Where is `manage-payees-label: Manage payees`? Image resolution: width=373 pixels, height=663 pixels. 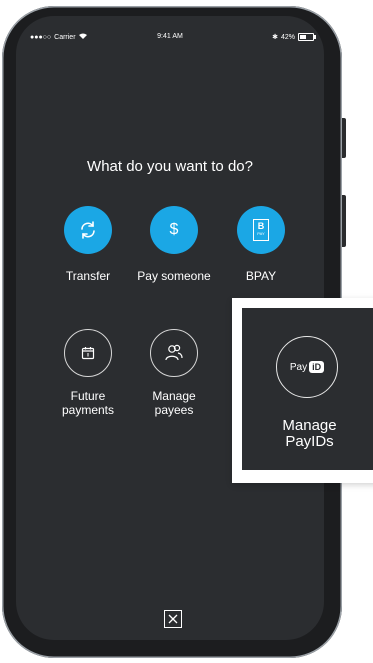 manage-payees-label: Manage payees is located at coordinates (174, 403).